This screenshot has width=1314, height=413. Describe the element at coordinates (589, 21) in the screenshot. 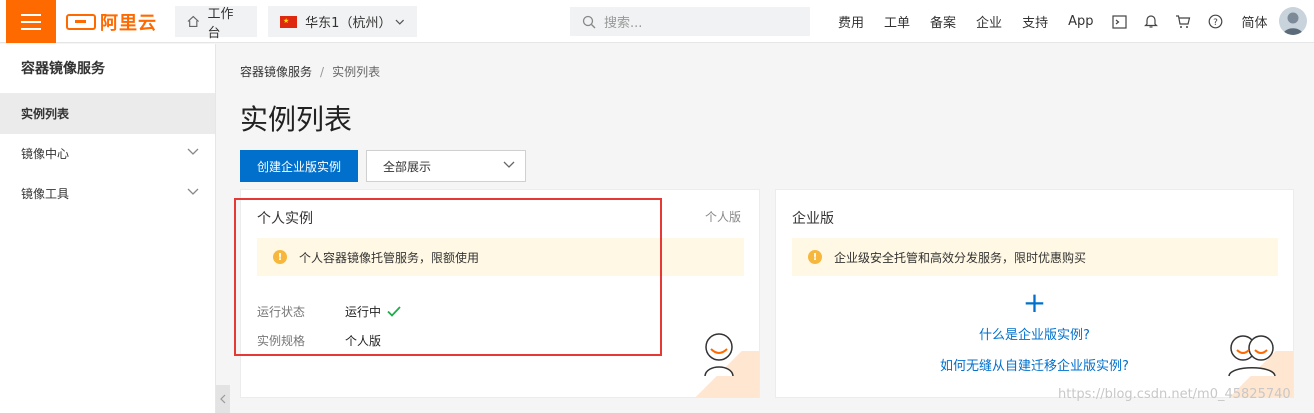

I see `search-icon` at that location.